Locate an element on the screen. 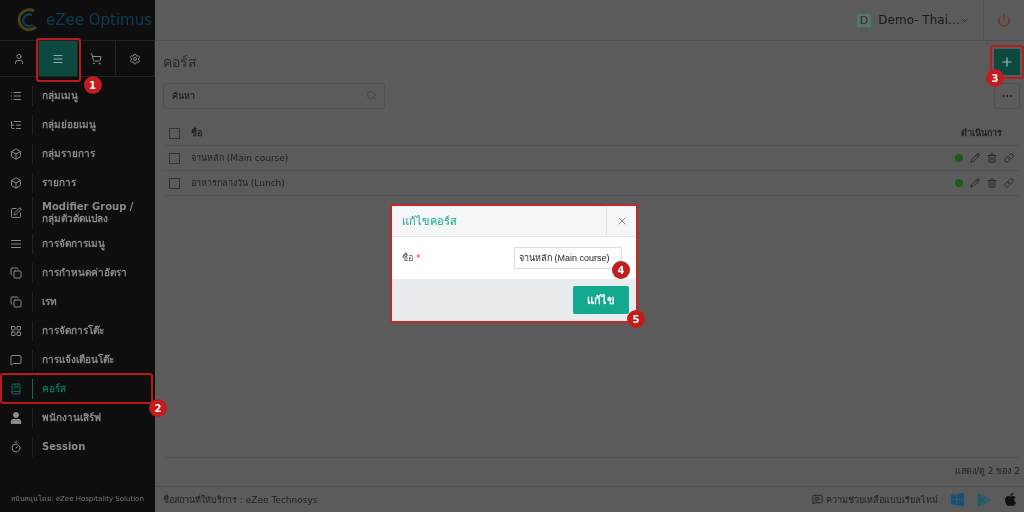 The height and width of the screenshot is (512, 1024). timer-icon is located at coordinates (16, 446).